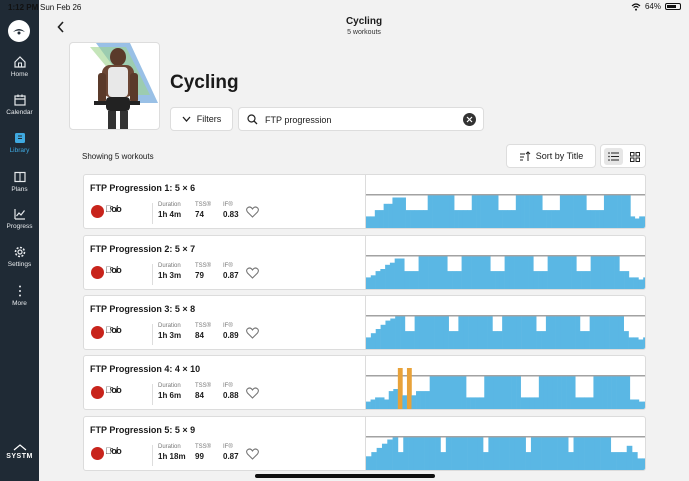 The image size is (689, 481). I want to click on duration-metric: Duration 1h 6m, so click(169, 391).